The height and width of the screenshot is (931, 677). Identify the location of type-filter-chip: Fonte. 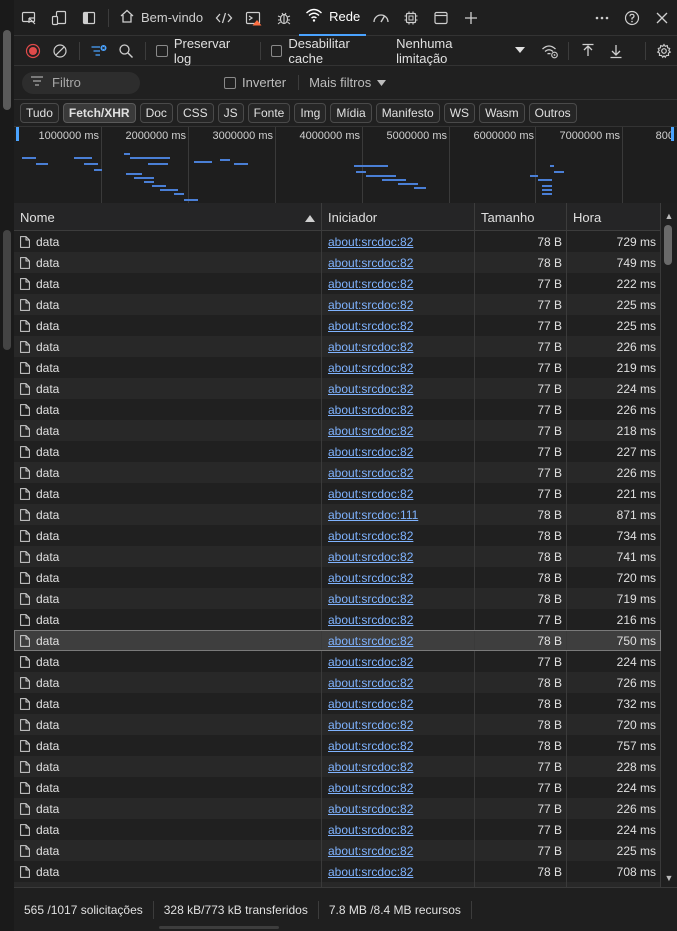
(269, 113).